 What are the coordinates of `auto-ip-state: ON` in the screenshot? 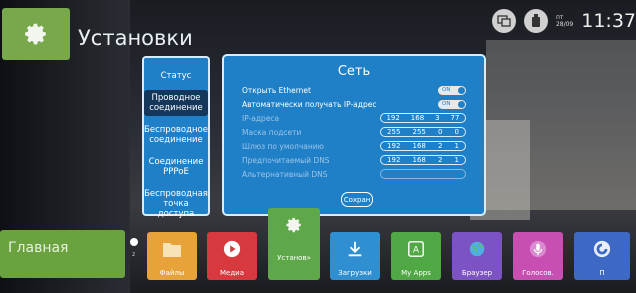 It's located at (446, 103).